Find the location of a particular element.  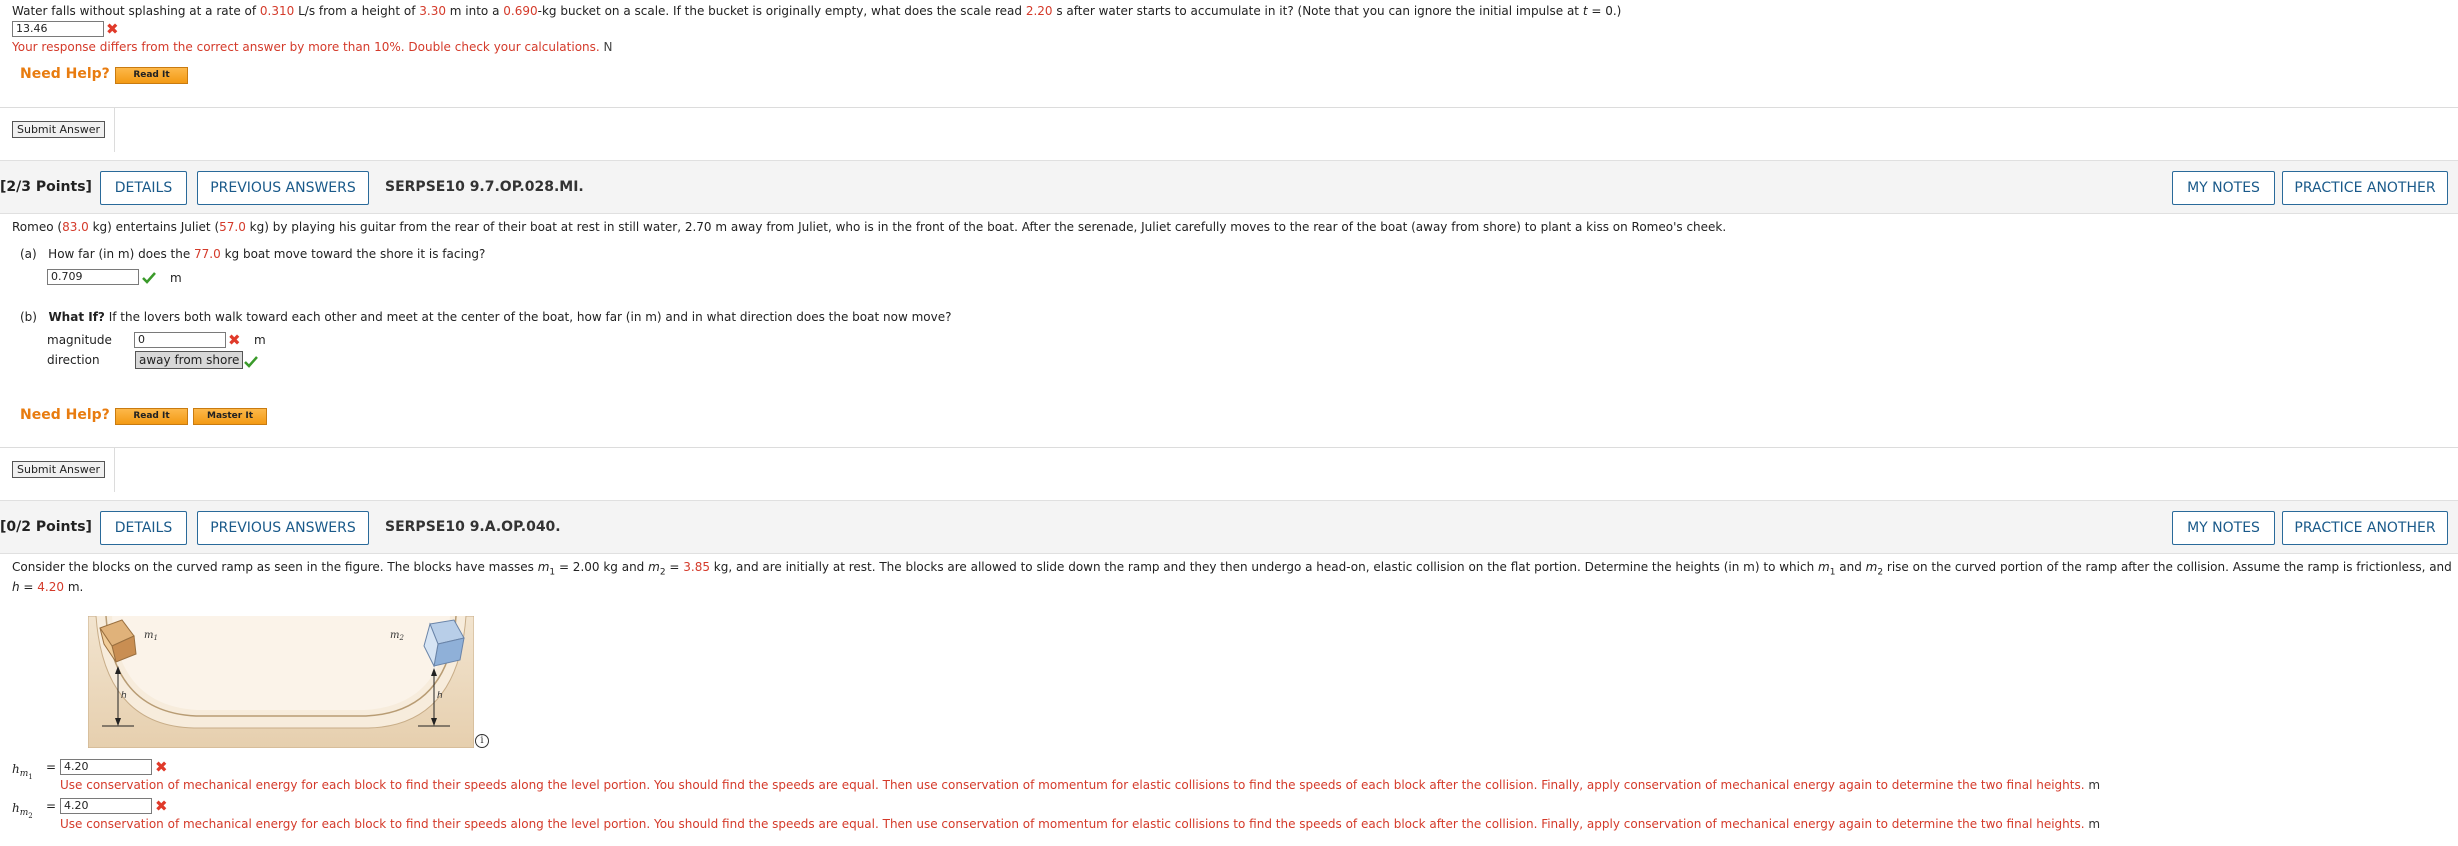

h-m1-input: 4.20 is located at coordinates (106, 767).